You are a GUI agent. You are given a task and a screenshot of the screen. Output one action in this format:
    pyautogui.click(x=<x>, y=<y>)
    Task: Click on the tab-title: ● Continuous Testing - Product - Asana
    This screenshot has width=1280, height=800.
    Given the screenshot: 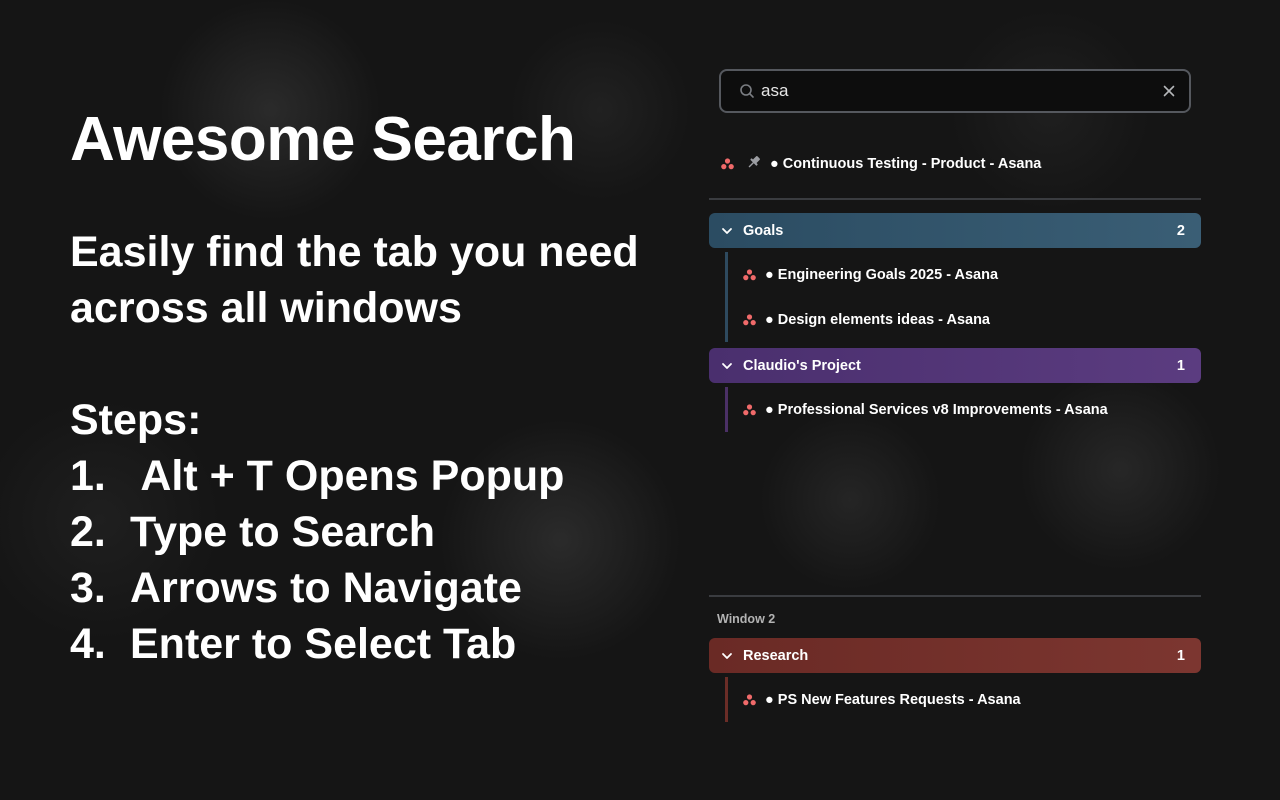 What is the action you would take?
    pyautogui.click(x=906, y=164)
    